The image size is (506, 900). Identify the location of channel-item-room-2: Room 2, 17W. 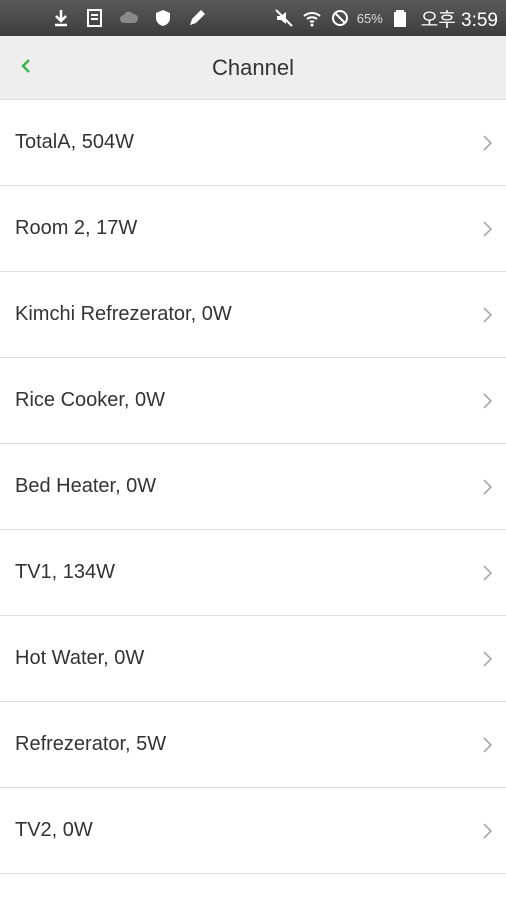
(253, 229).